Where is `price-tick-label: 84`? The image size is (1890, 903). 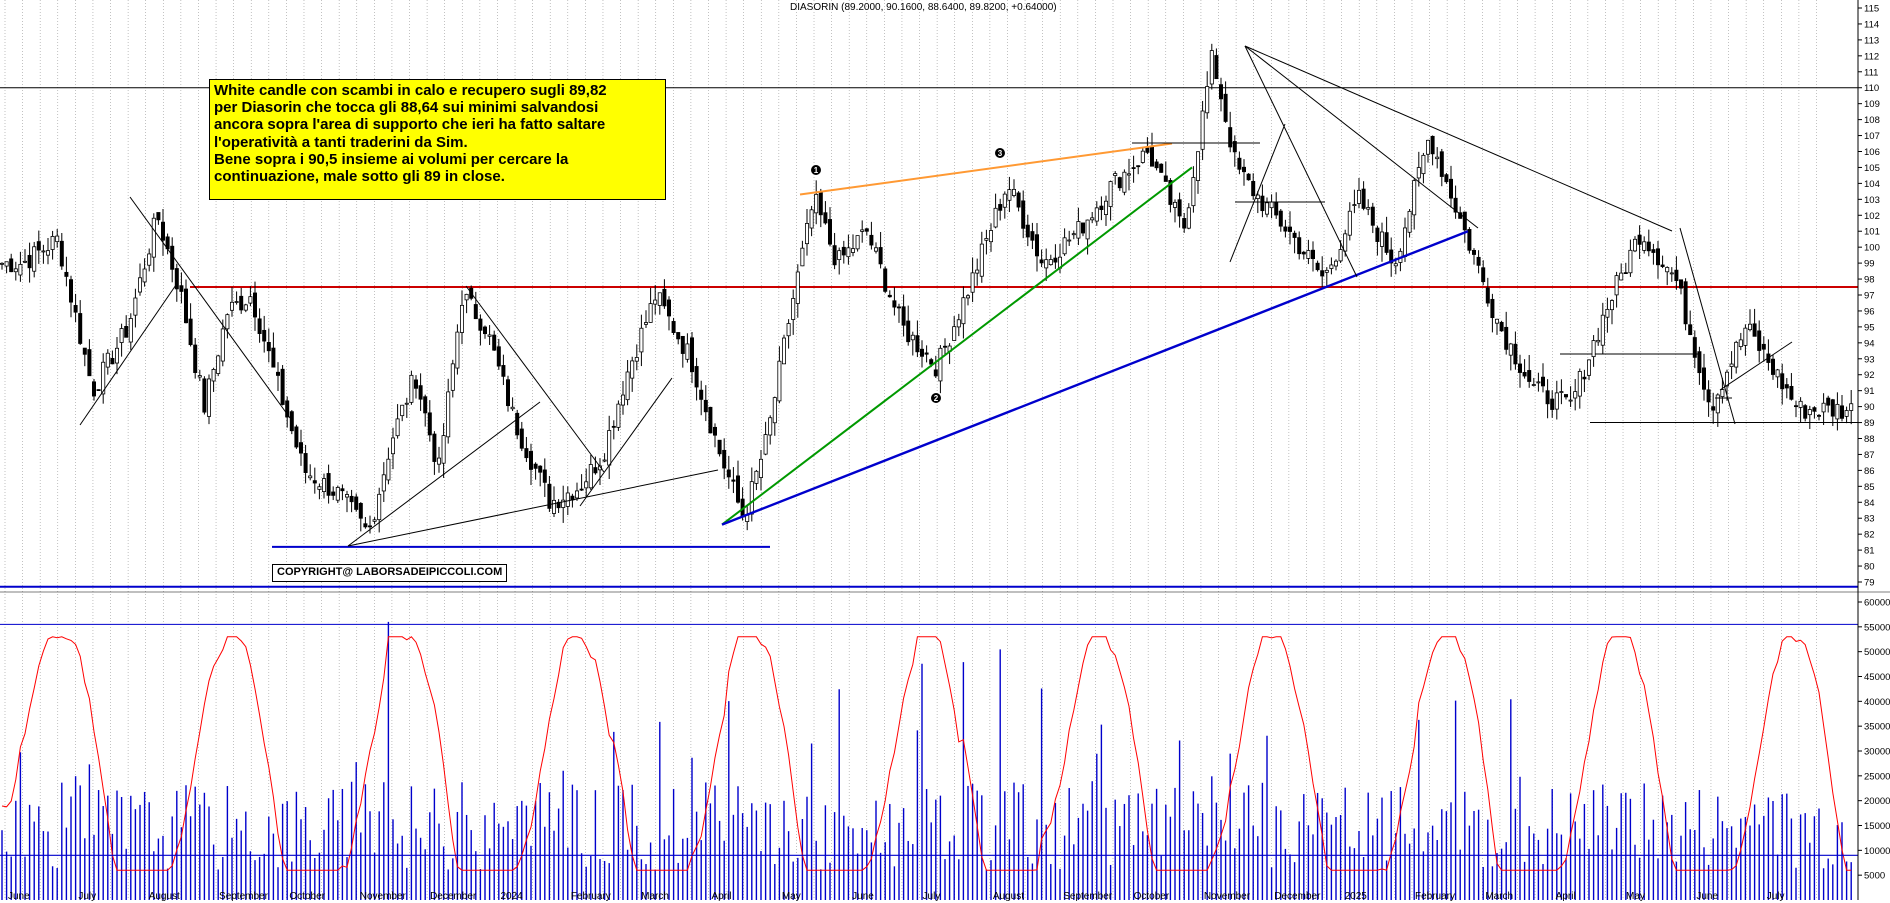 price-tick-label: 84 is located at coordinates (1869, 503).